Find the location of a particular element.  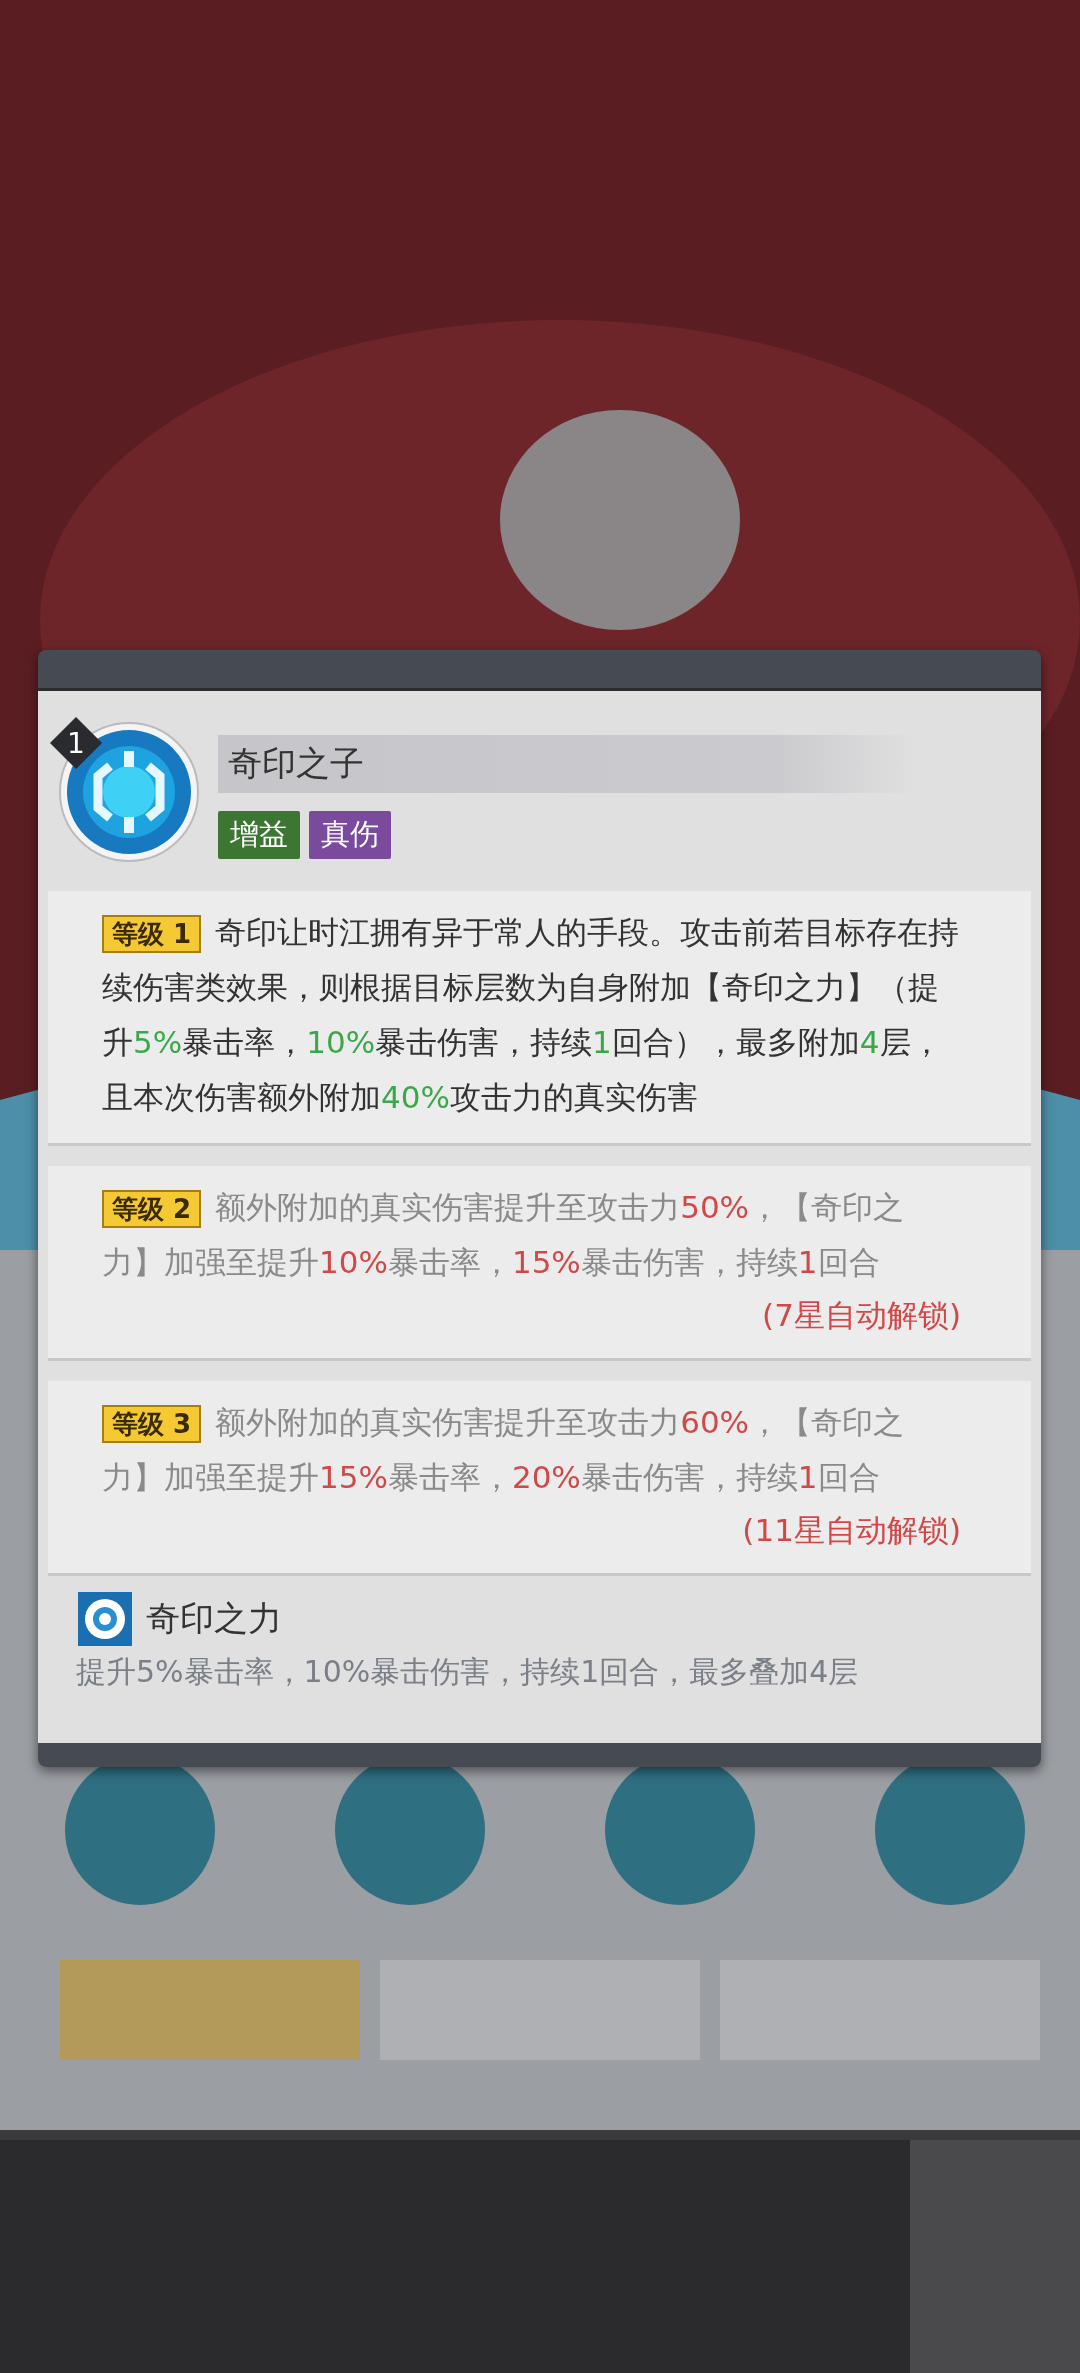

skill-icon is located at coordinates (129, 792).